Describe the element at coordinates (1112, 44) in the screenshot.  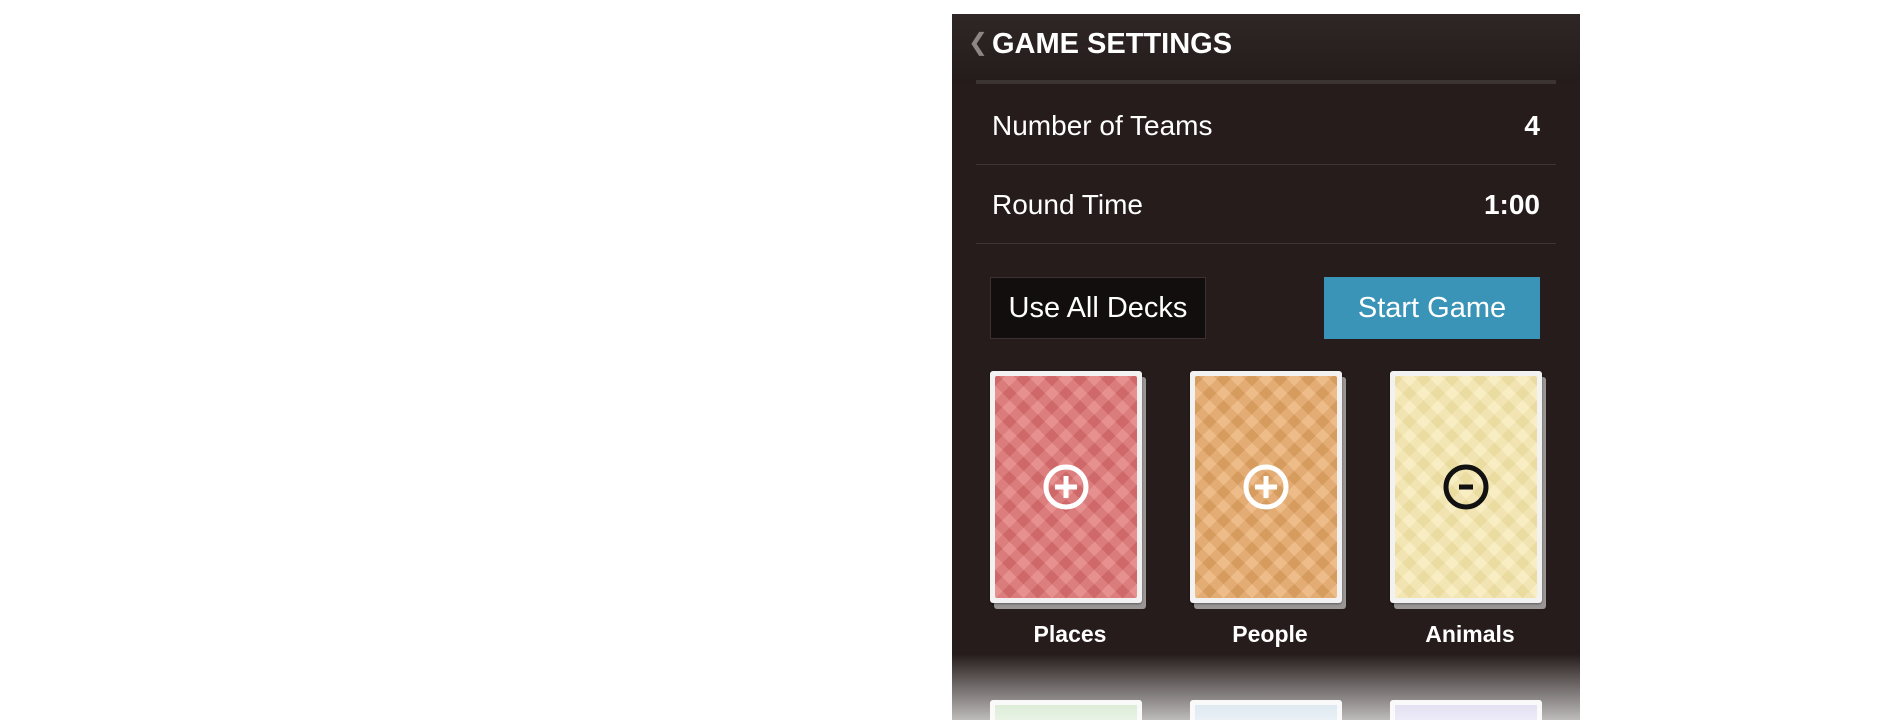
I see `page-title: GAME SETTINGS` at that location.